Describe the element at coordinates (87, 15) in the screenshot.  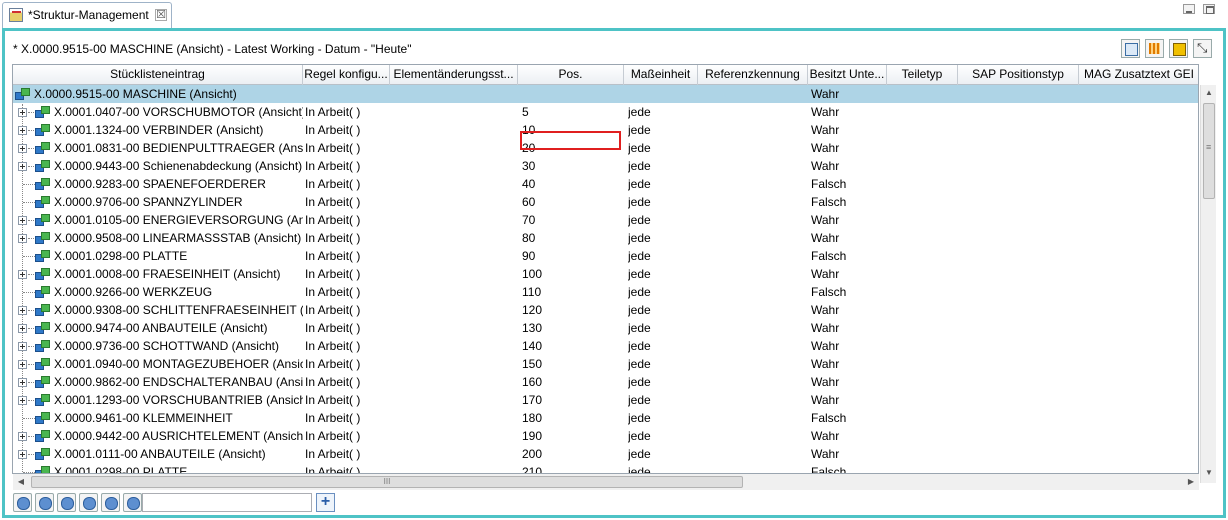
I see `tab-struktur-management: *Struktur-Management ☒` at that location.